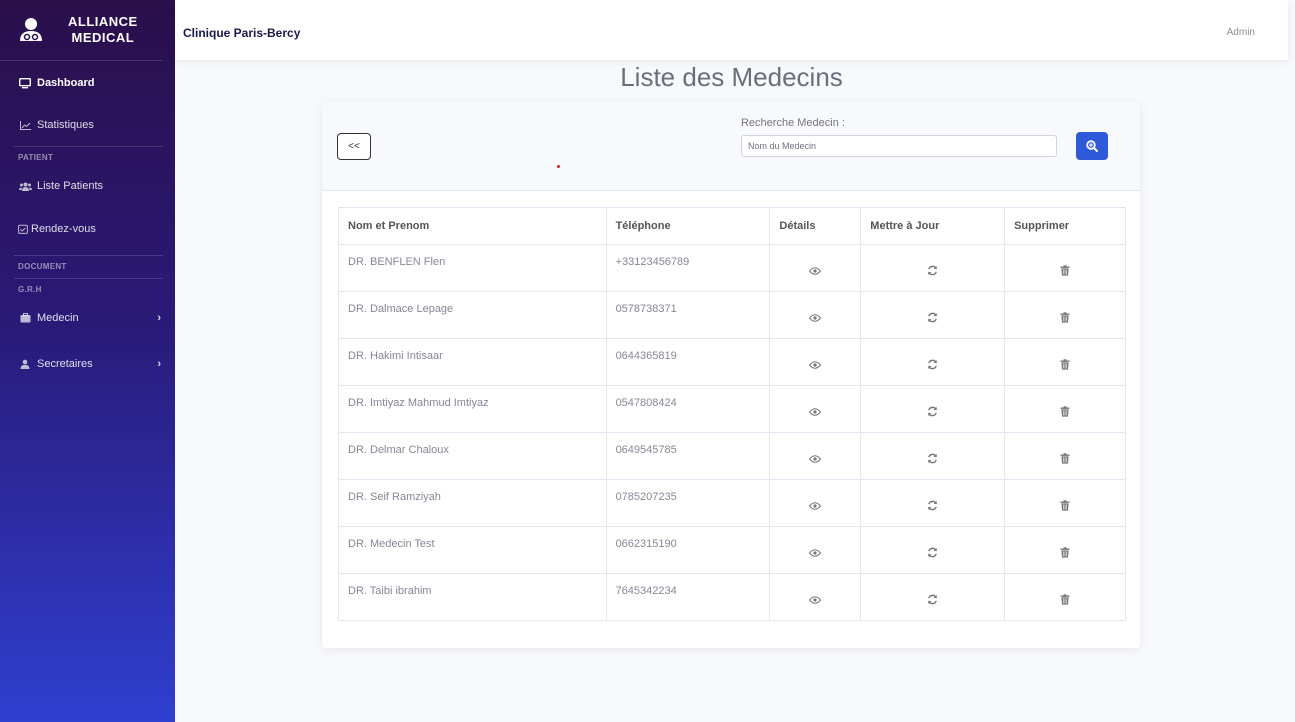 Image resolution: width=1295 pixels, height=722 pixels. I want to click on sidebar-item-label: Rendez-vous, so click(63, 229).